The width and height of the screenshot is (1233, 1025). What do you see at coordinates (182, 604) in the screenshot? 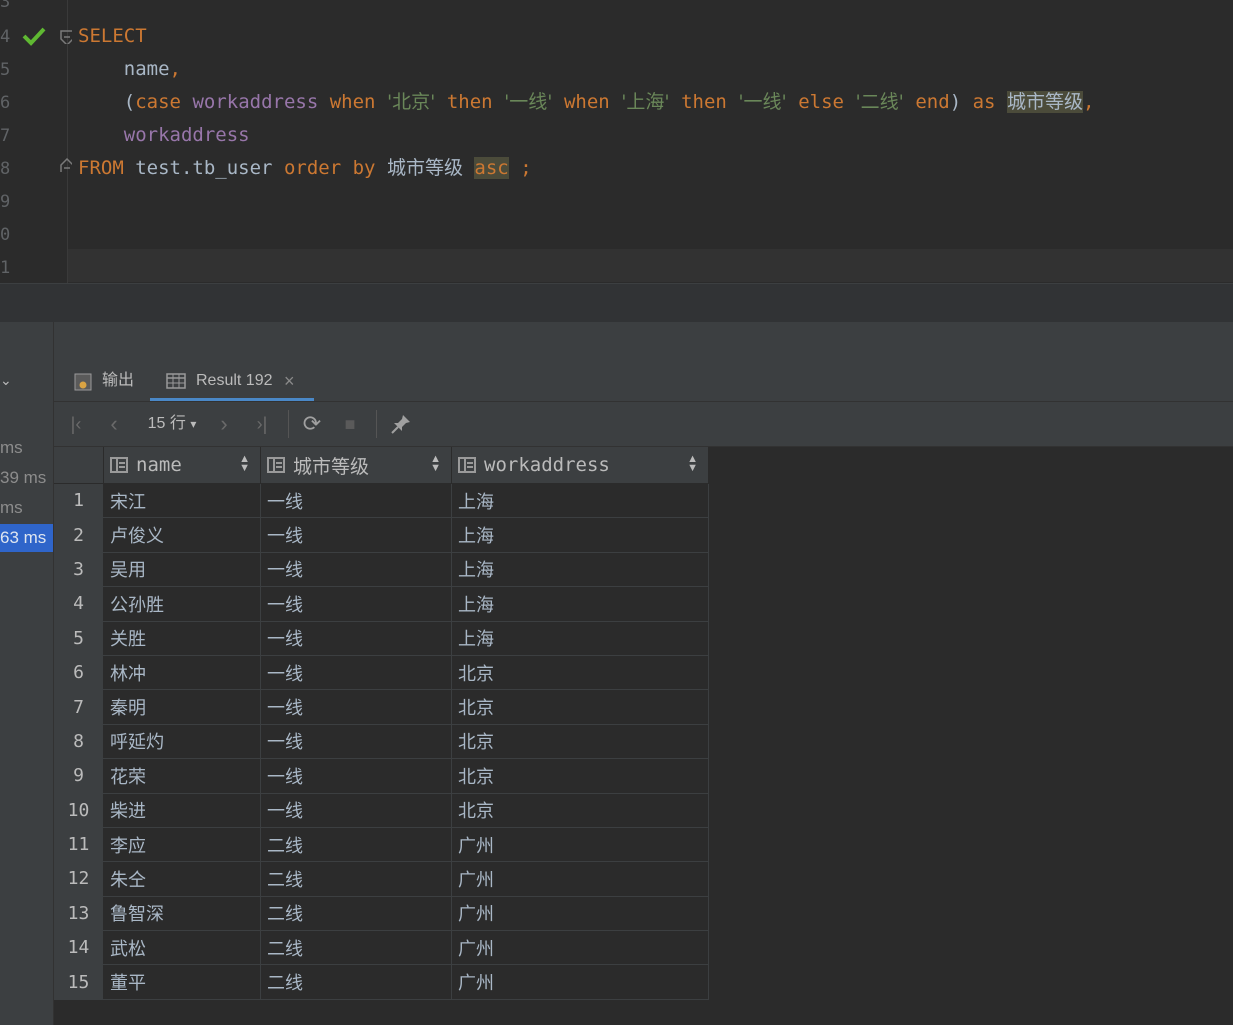
I see `cell-name: 公孙胜` at bounding box center [182, 604].